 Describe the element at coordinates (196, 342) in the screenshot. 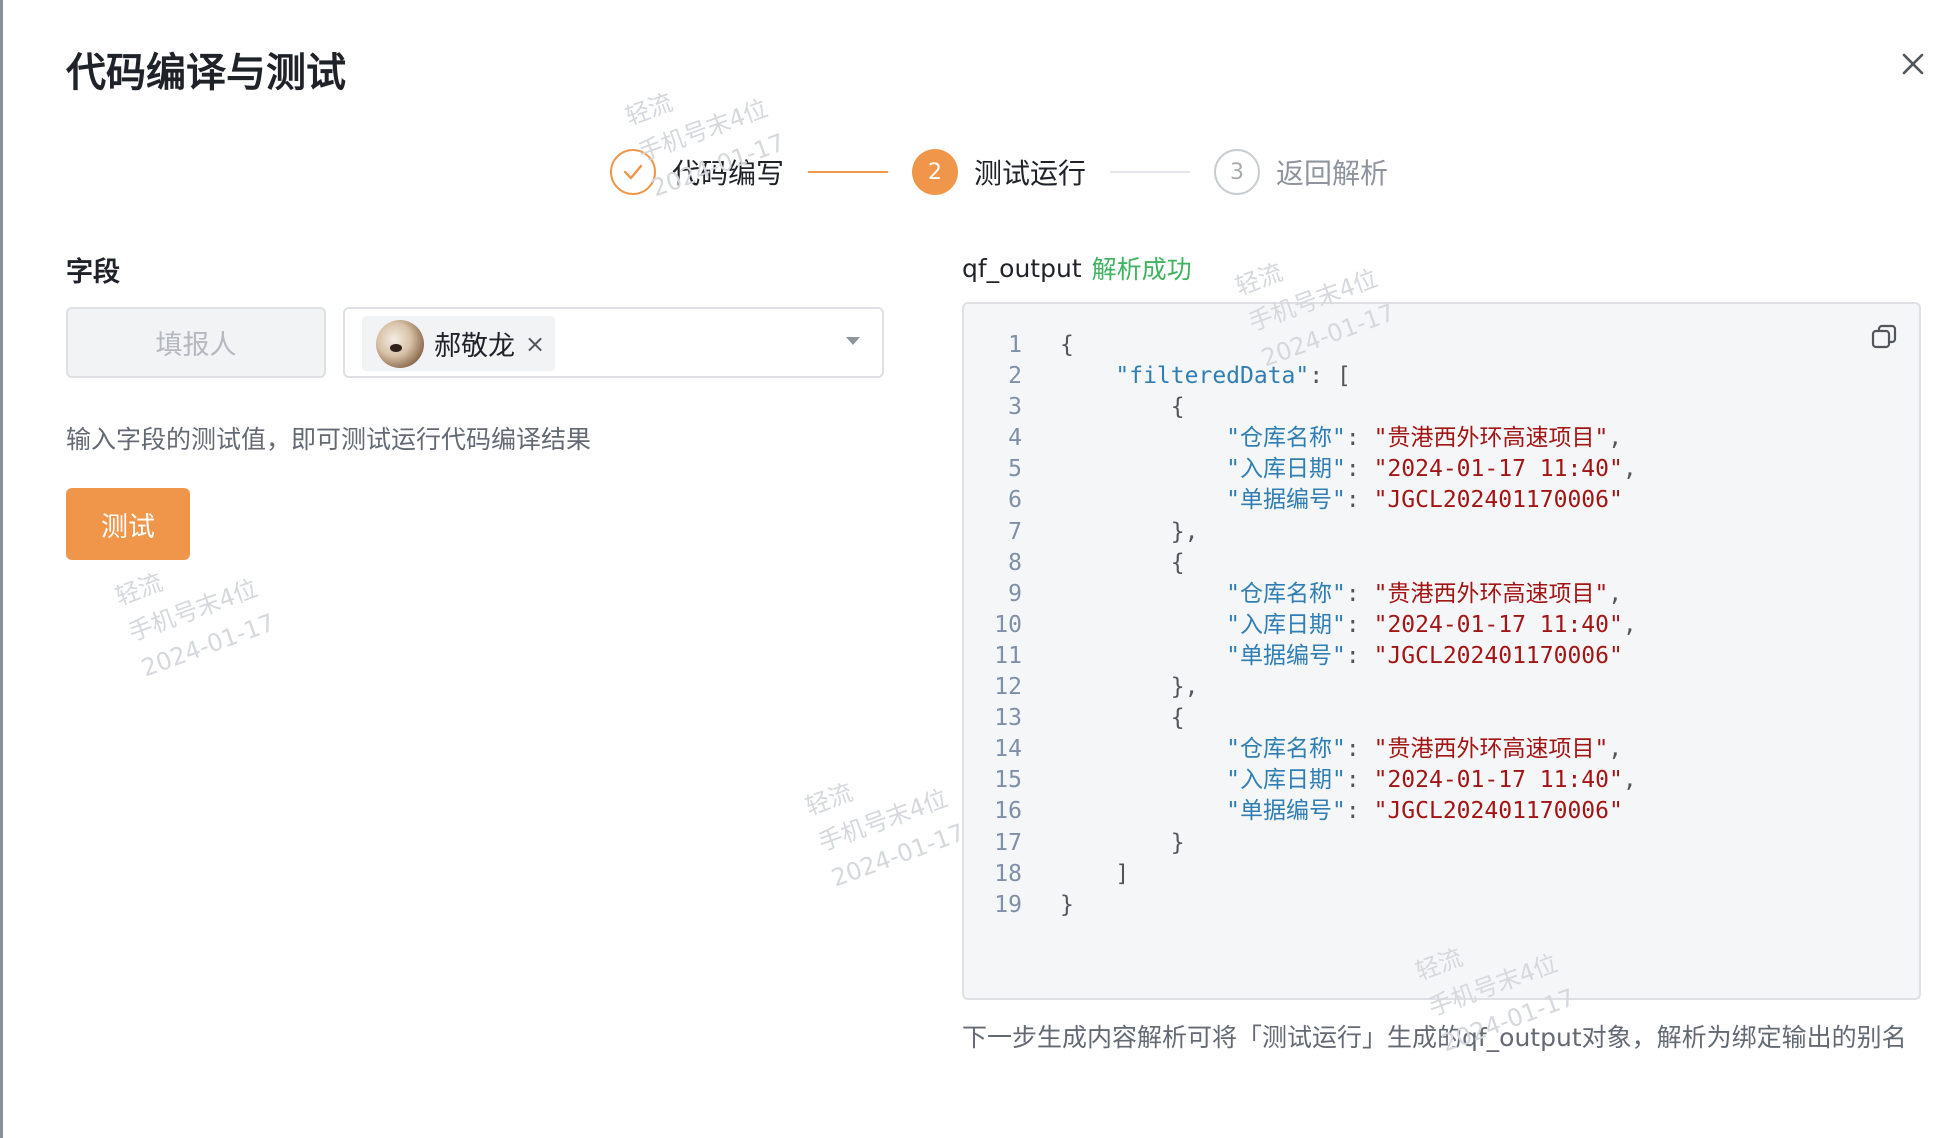

I see `field-name-box: 填报人` at that location.